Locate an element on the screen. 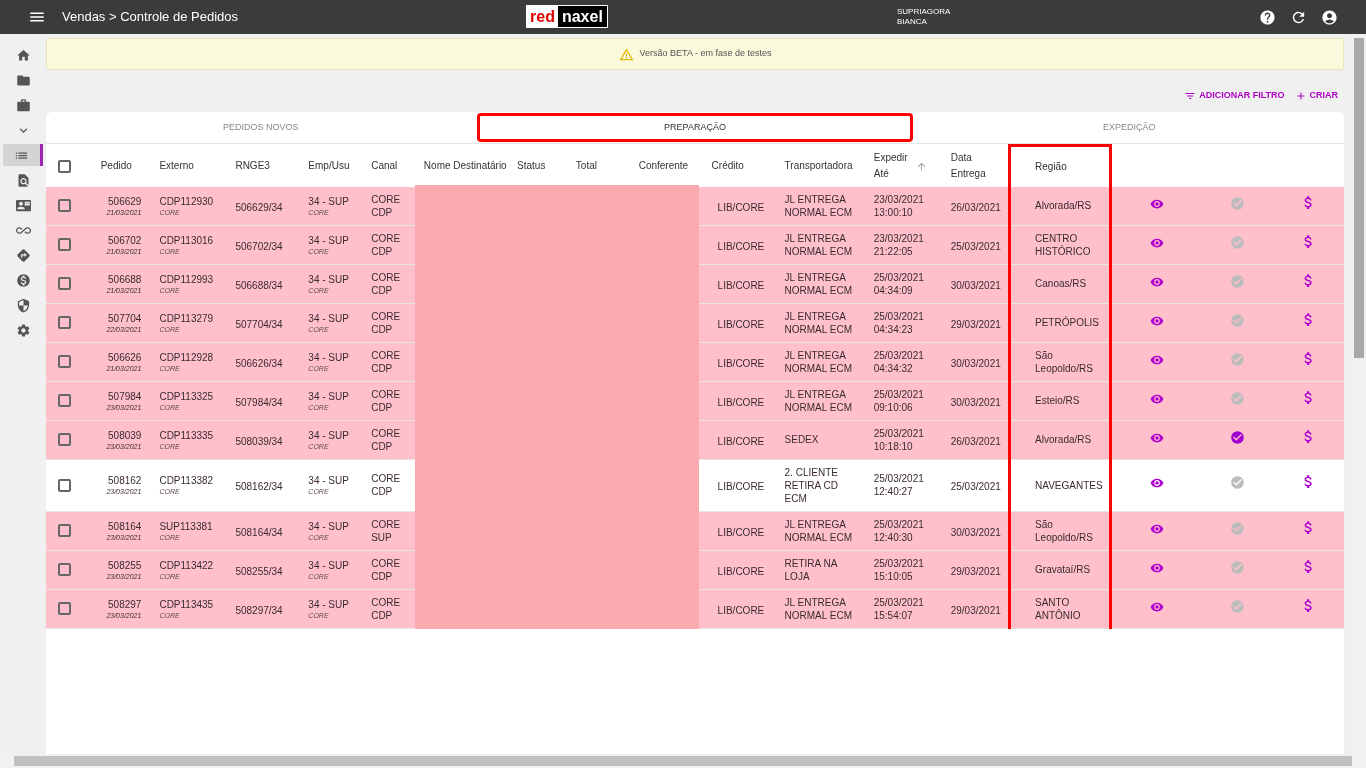 The height and width of the screenshot is (768, 1366). logo: naxel is located at coordinates (582, 16).